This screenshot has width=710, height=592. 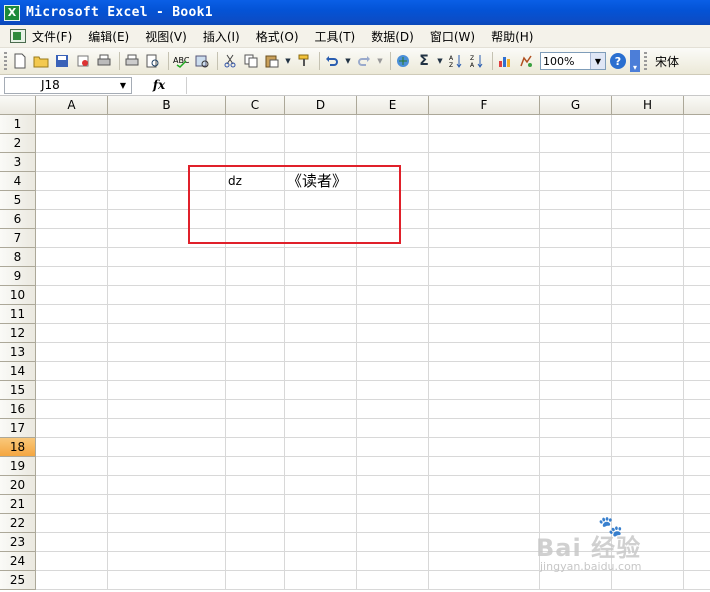 I want to click on cell-d4: 《读者》, so click(x=317, y=181).